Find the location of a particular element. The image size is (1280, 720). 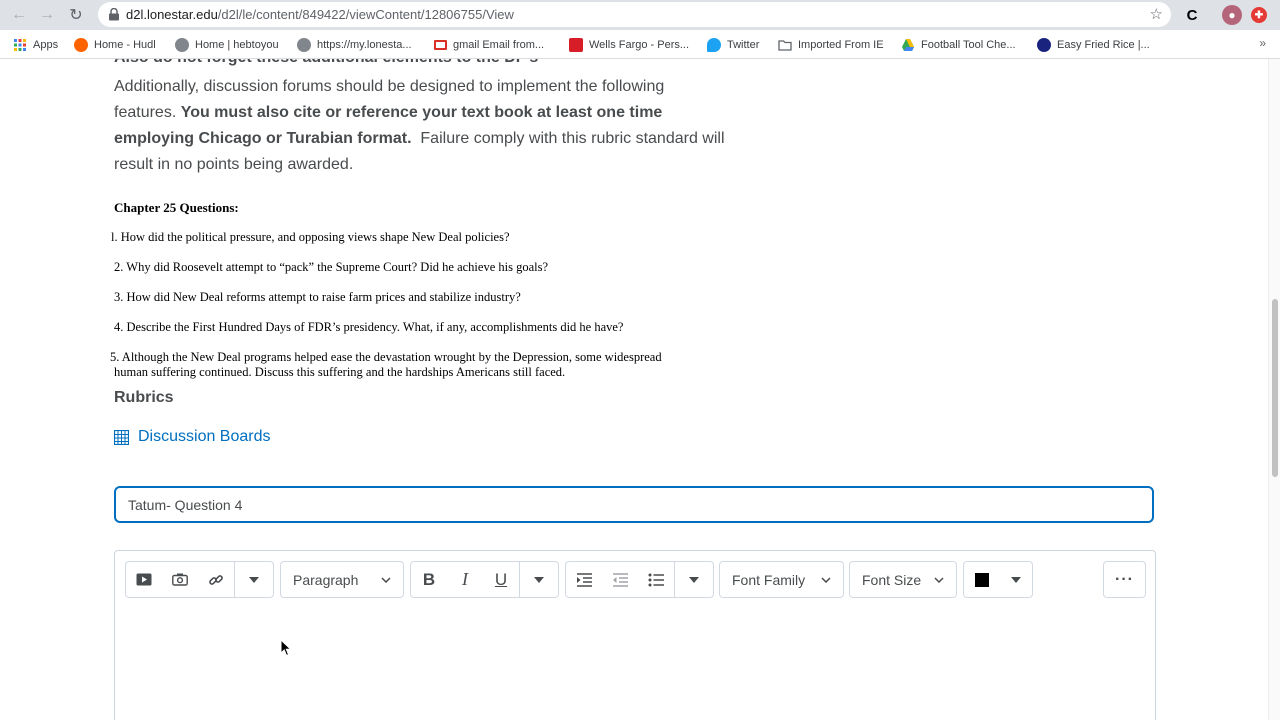

lock-icon is located at coordinates (114, 14).